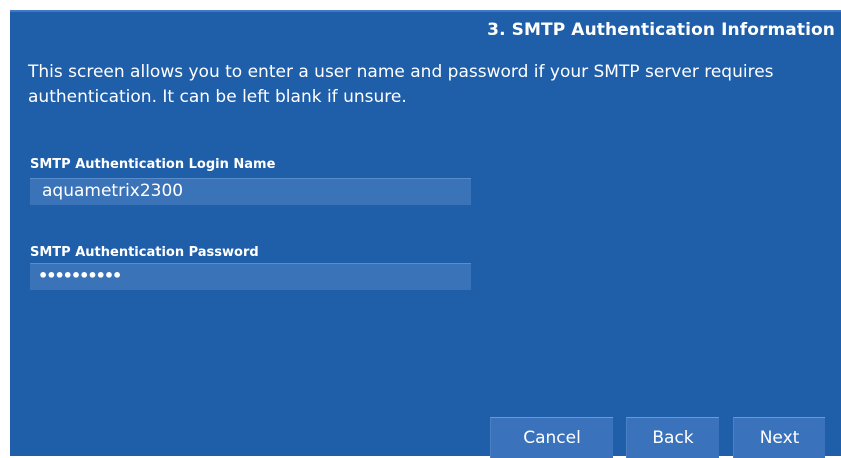  Describe the element at coordinates (672, 437) in the screenshot. I see `back-button: Back` at that location.